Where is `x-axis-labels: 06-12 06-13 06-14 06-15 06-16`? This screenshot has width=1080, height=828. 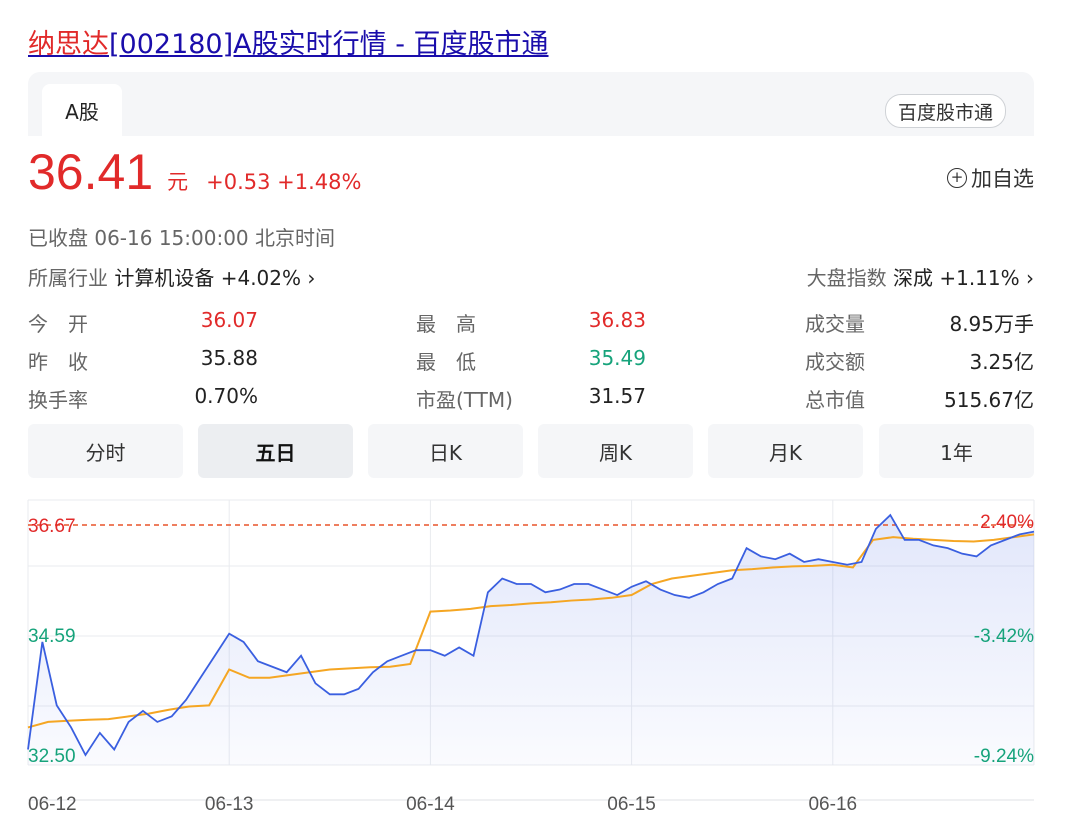
x-axis-labels: 06-12 06-13 06-14 06-15 06-16 is located at coordinates (442, 804).